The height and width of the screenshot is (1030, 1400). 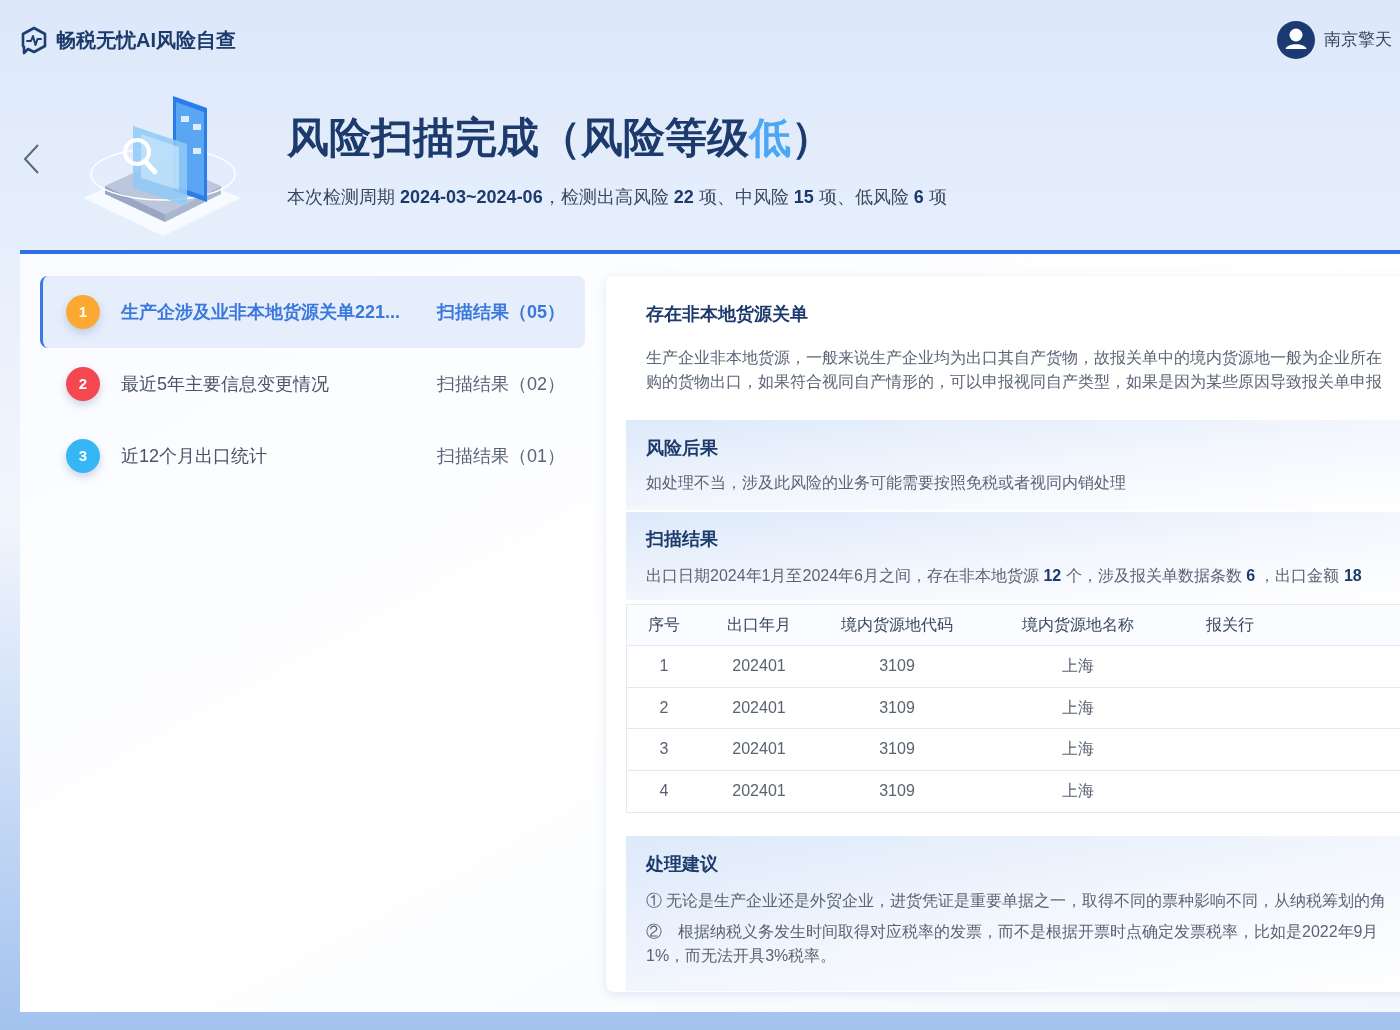 I want to click on advice-text: ② 根据纳税义务发生时间取得对应税率的发票，而不是根据开票时点确定发票税率，比如是2022年9月, so click(x=1013, y=932).